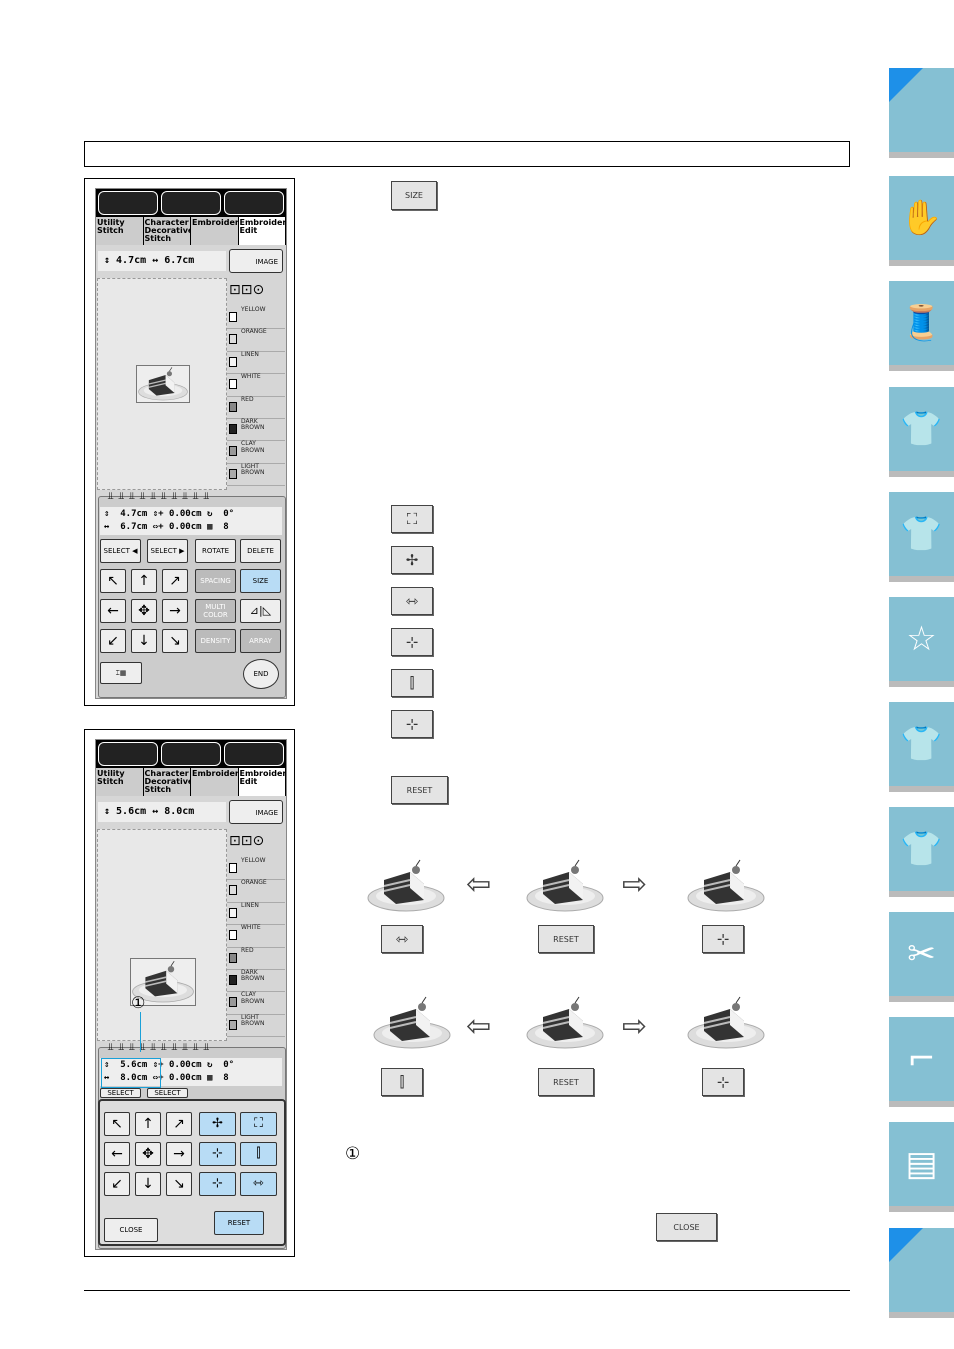 This screenshot has height=1349, width=954. I want to click on thread-color-name: LIGHT BROWN, so click(253, 469).